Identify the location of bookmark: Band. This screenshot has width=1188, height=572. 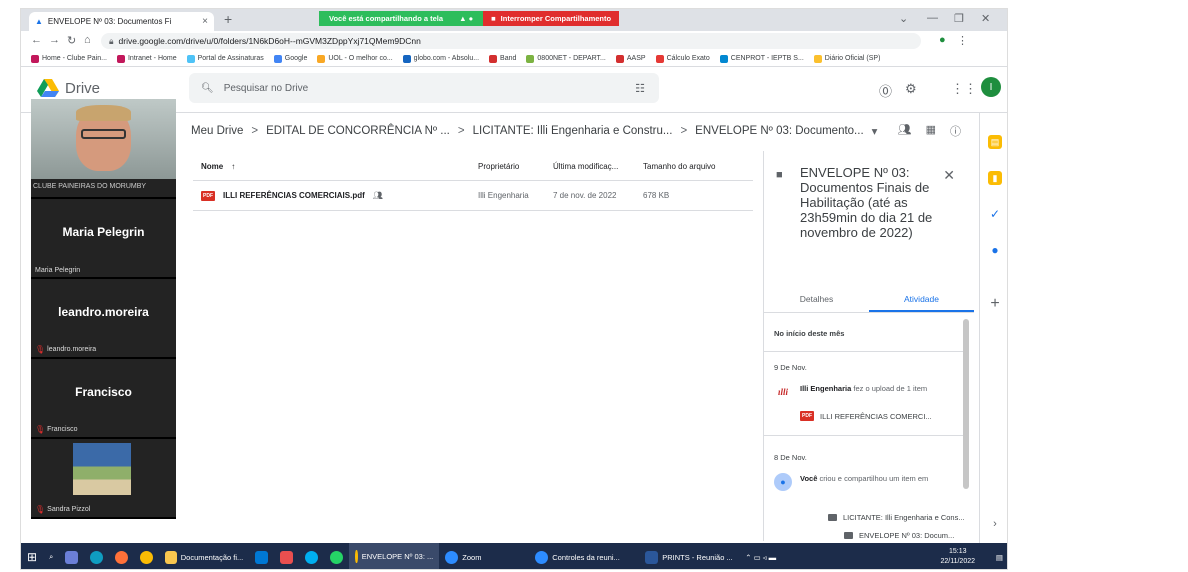
(502, 58).